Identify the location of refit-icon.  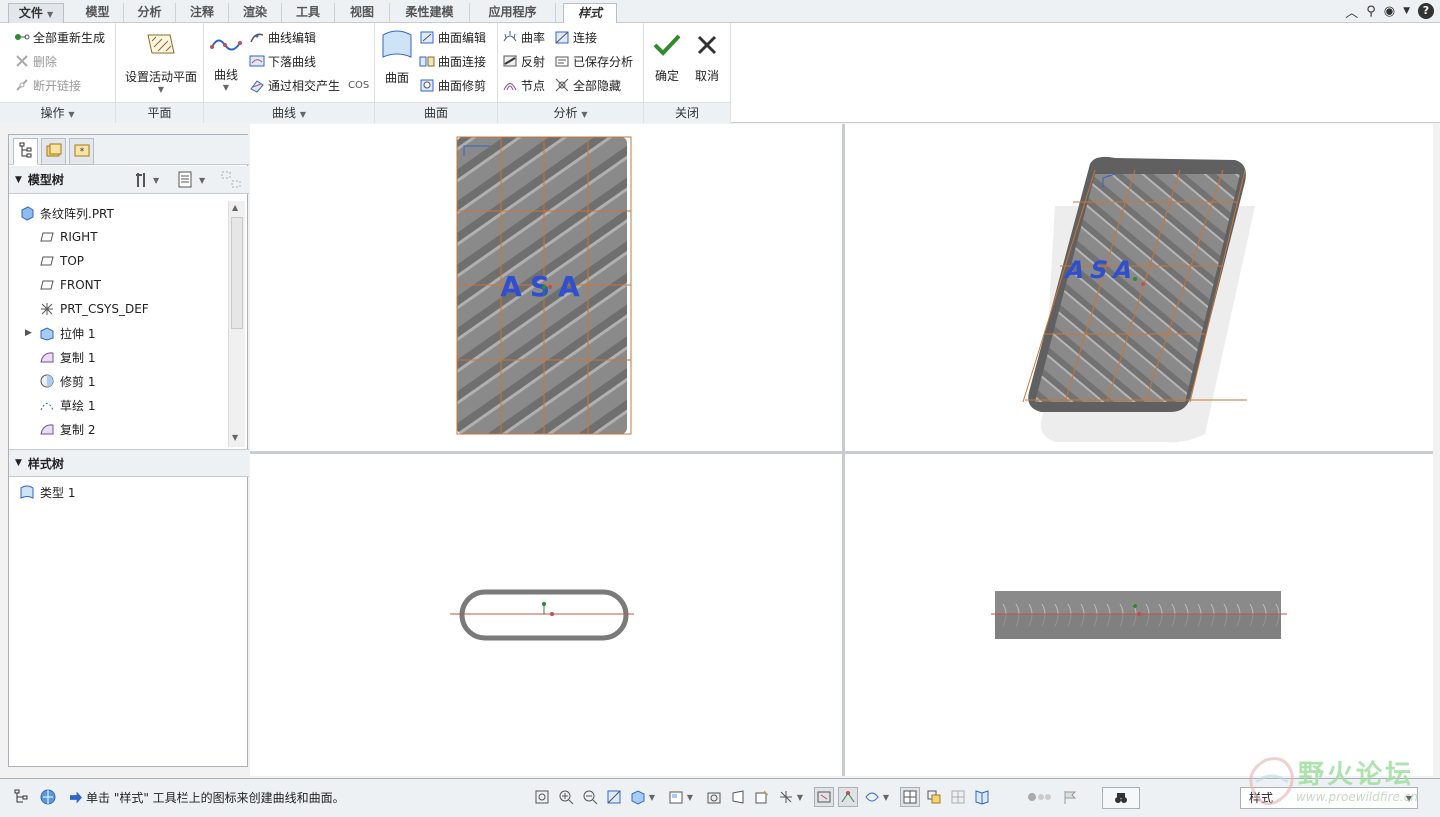
(542, 797).